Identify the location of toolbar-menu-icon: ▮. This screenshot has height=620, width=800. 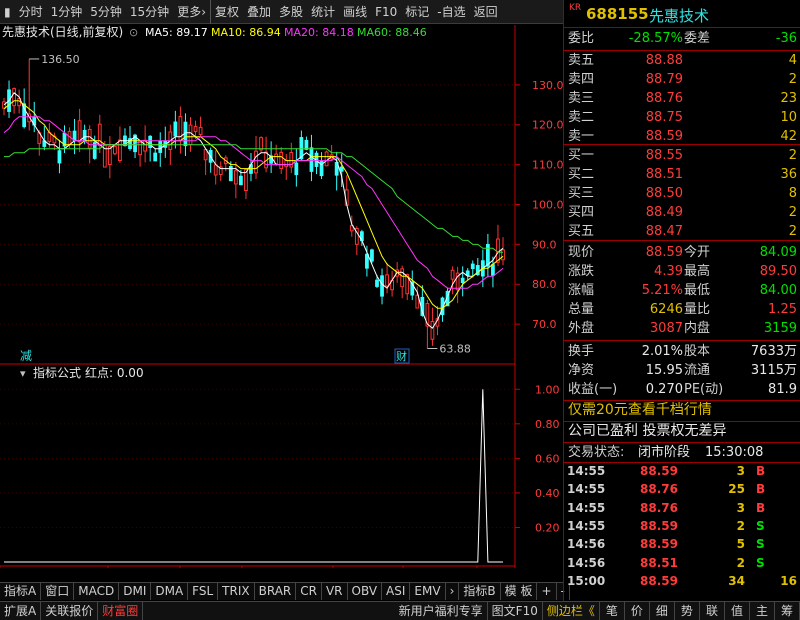
(7, 12).